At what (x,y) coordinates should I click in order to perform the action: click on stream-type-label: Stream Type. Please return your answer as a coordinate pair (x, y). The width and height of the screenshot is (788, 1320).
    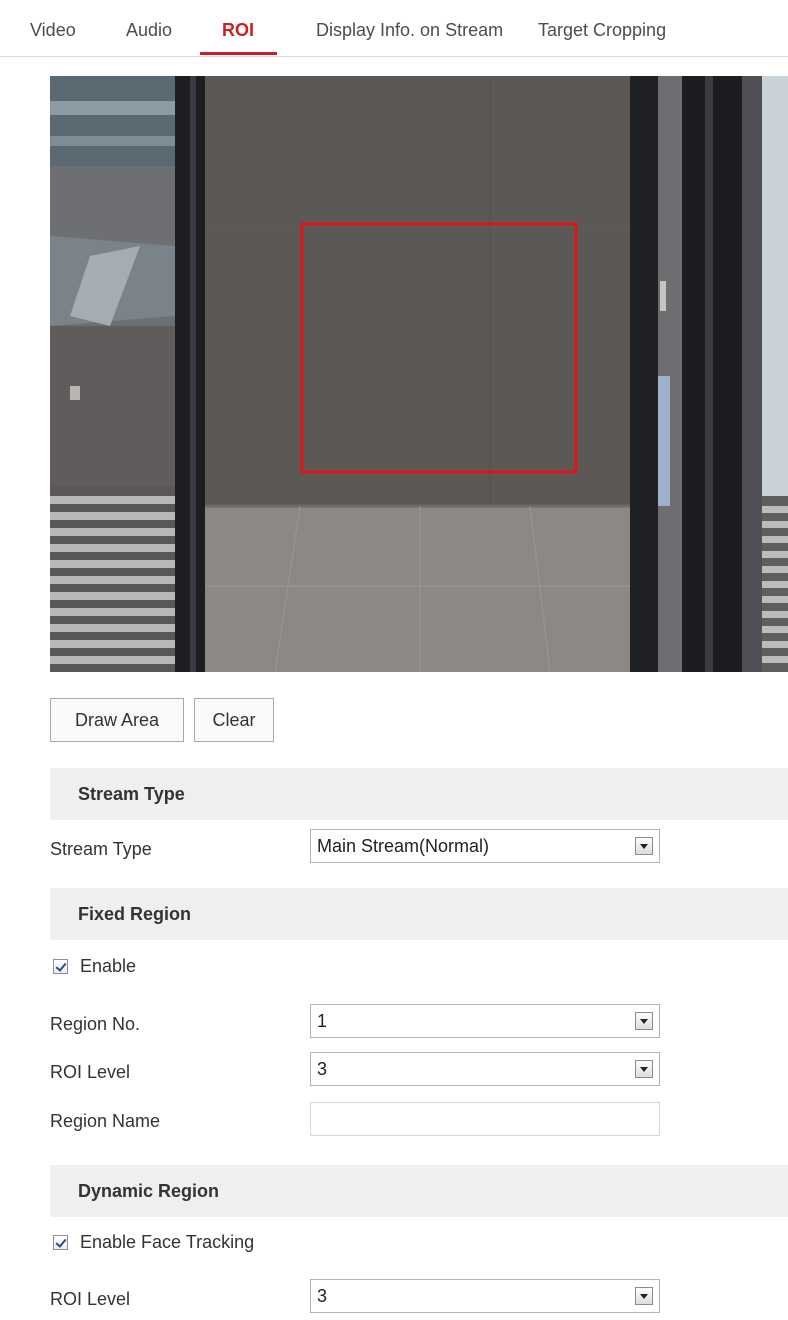
    Looking at the image, I should click on (101, 849).